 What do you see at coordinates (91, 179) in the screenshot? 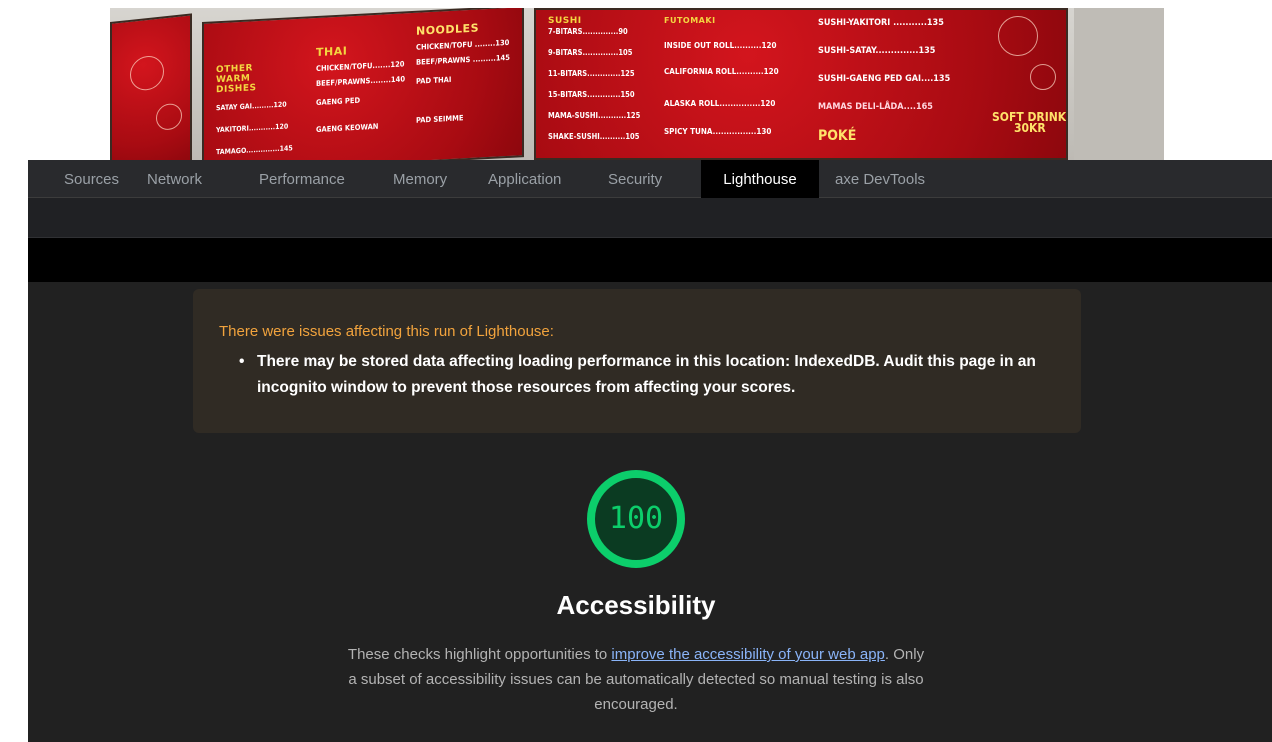
I see `tab-sources: Sources` at bounding box center [91, 179].